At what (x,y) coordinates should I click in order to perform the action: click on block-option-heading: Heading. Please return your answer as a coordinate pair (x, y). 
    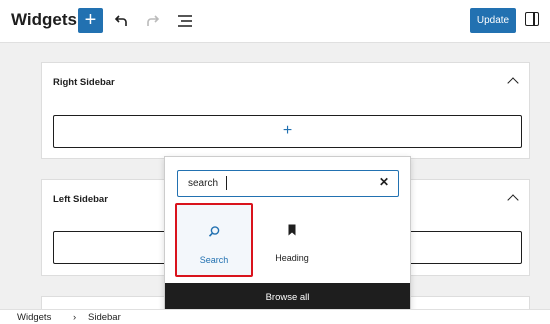
    Looking at the image, I should click on (292, 240).